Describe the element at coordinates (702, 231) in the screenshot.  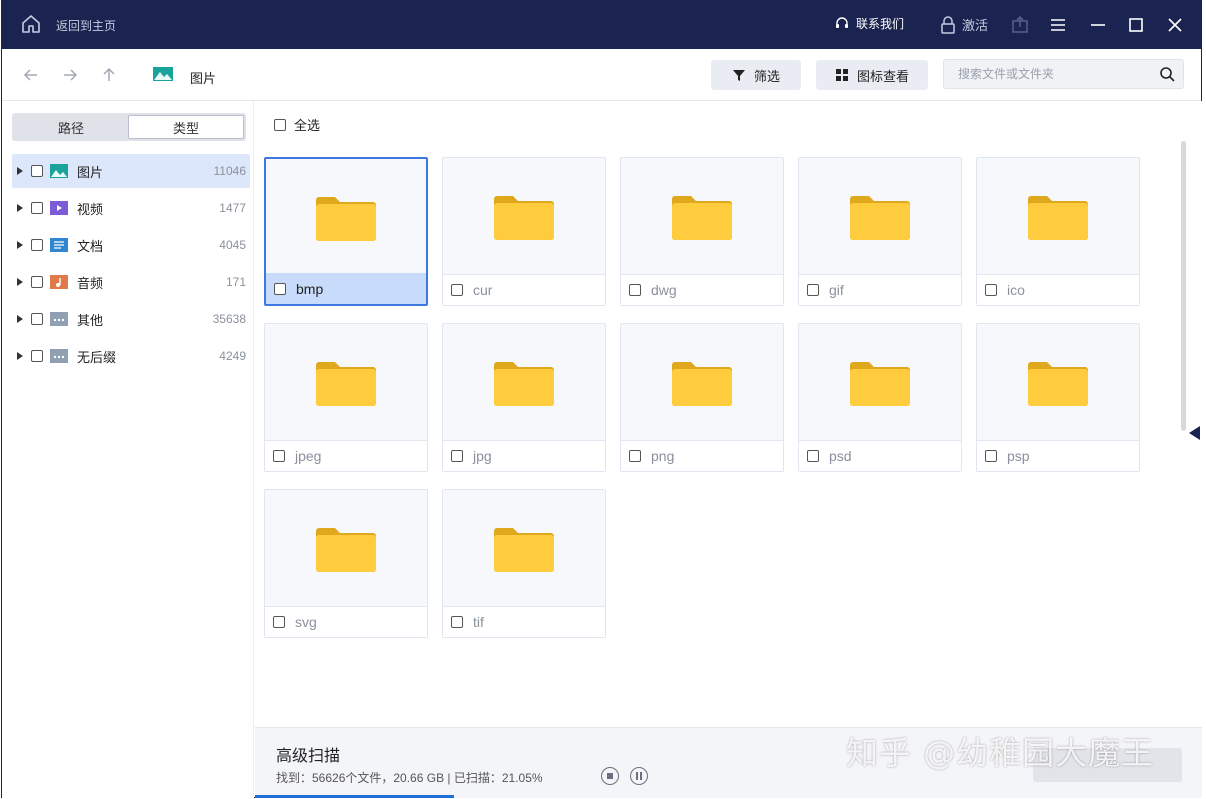
I see `folder-card: dwg` at that location.